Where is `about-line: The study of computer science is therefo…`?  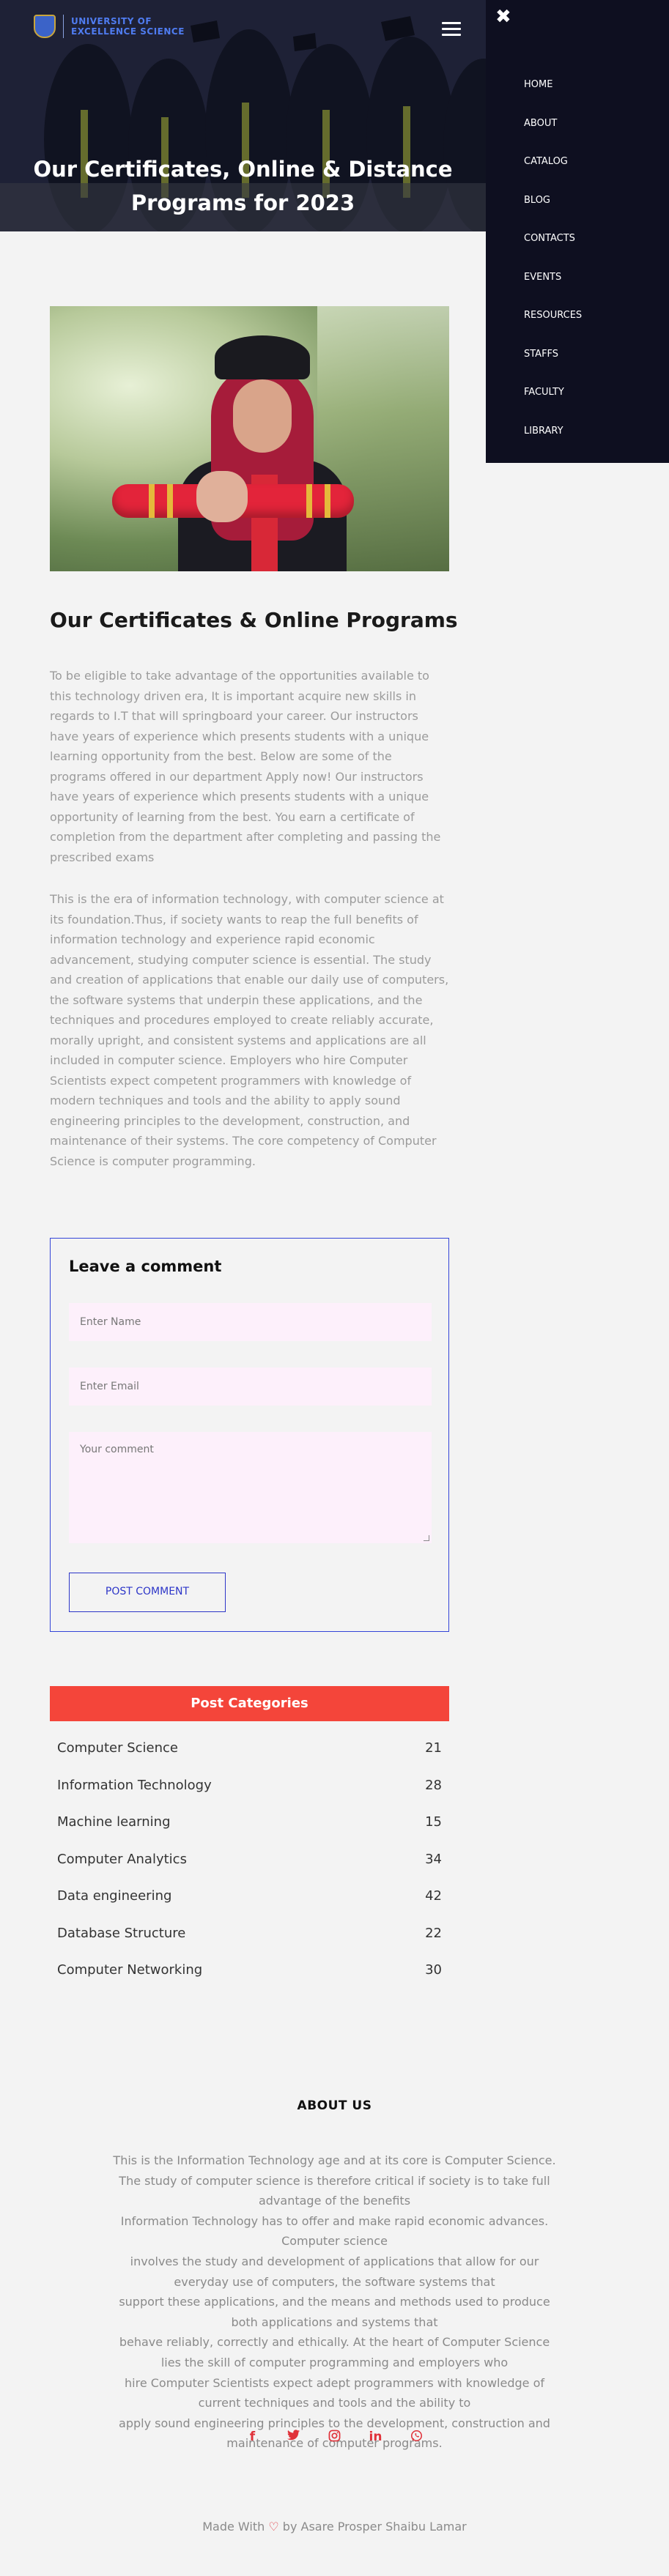 about-line: The study of computer science is therefo… is located at coordinates (334, 2180).